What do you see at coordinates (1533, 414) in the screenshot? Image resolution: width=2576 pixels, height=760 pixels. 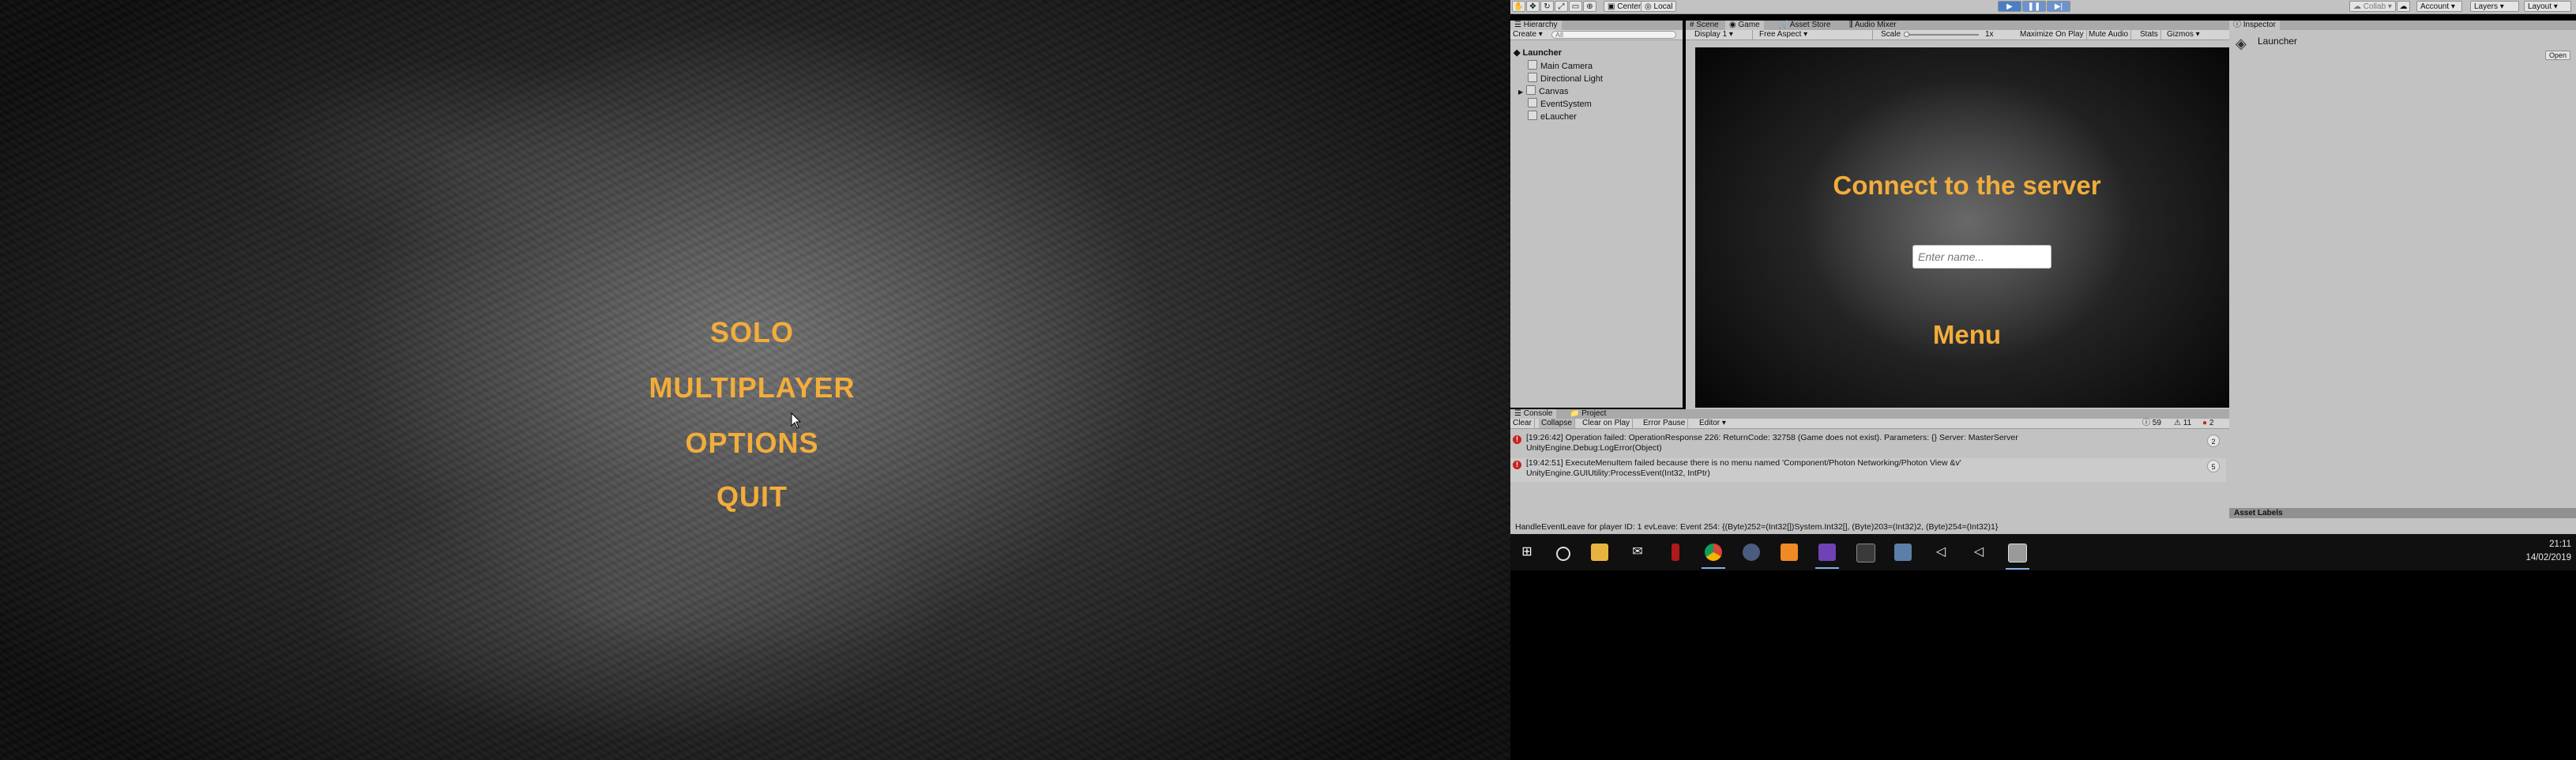 I see `tab-console: ☰ Console` at bounding box center [1533, 414].